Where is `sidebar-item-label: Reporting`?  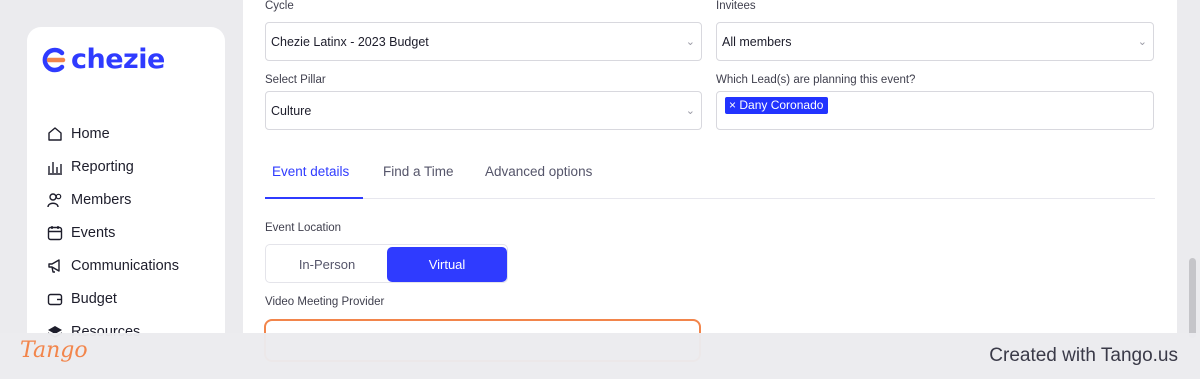 sidebar-item-label: Reporting is located at coordinates (102, 166).